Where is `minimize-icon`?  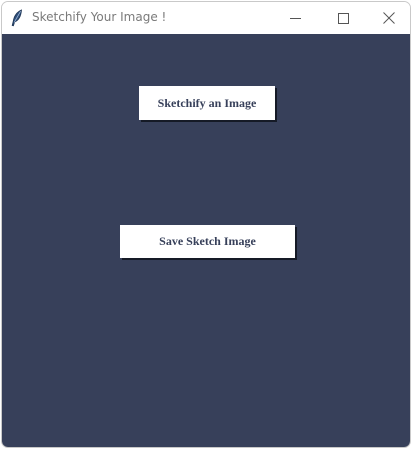 minimize-icon is located at coordinates (295, 18).